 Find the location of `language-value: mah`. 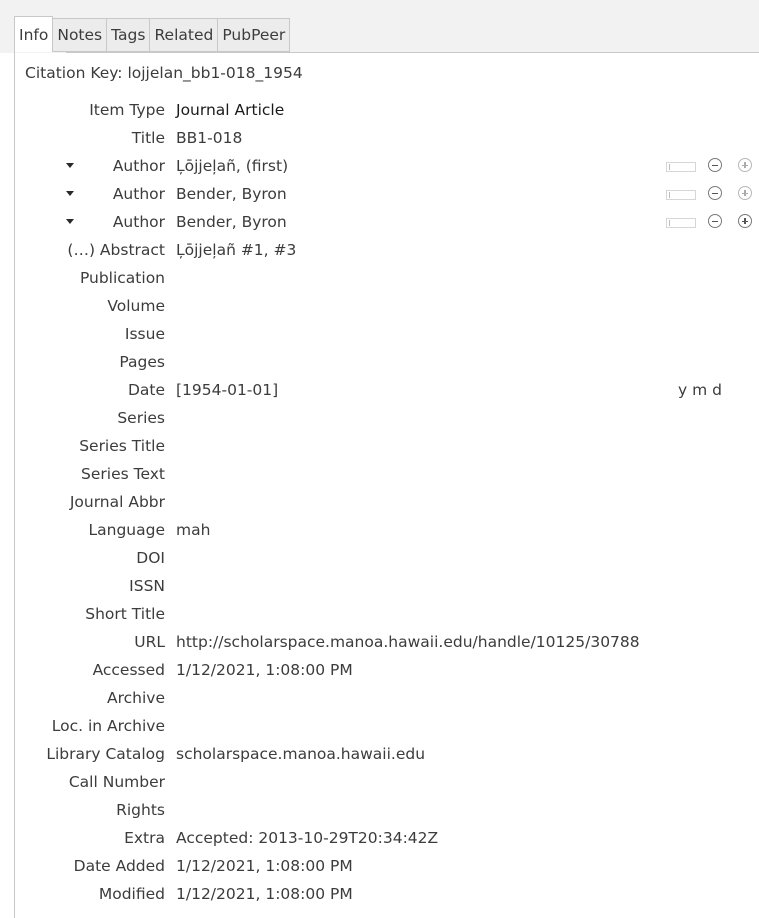

language-value: mah is located at coordinates (193, 530).